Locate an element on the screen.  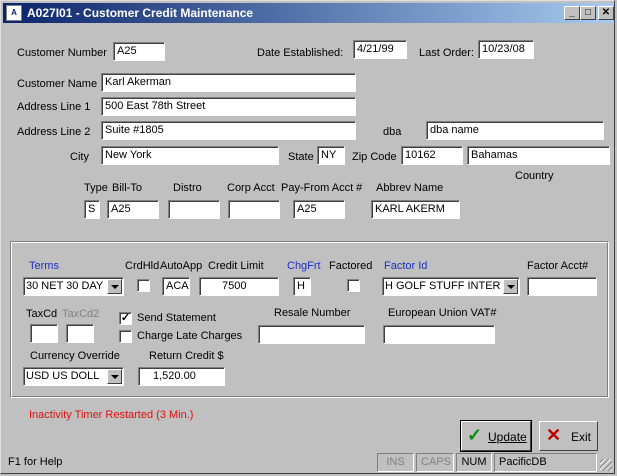
resale-field is located at coordinates (311, 334).